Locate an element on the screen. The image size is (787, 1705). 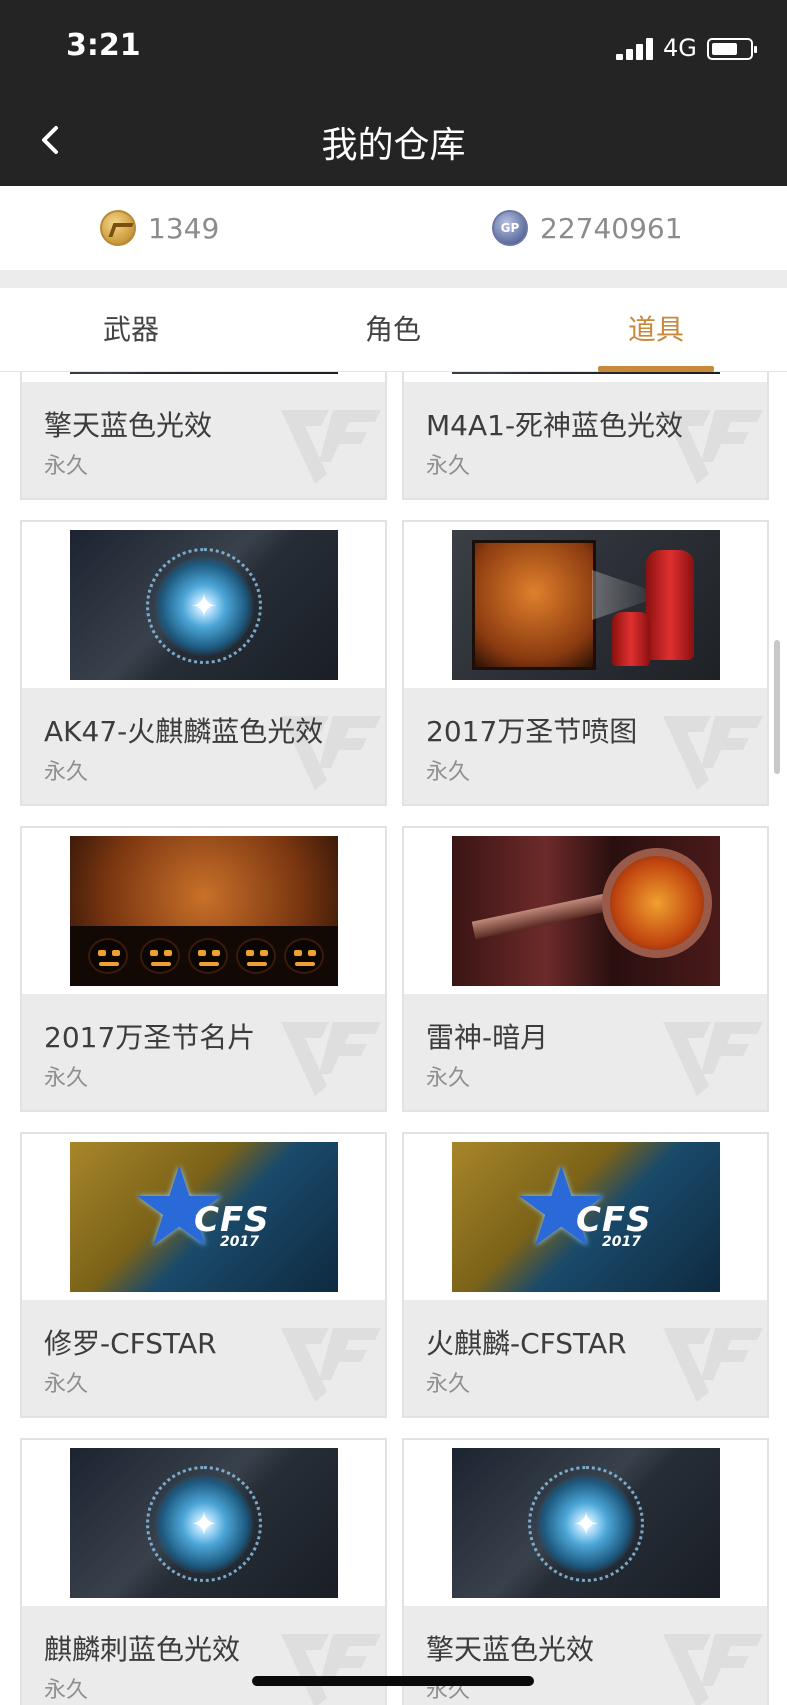
item-name: 雷神-暗月 is located at coordinates (487, 1037).